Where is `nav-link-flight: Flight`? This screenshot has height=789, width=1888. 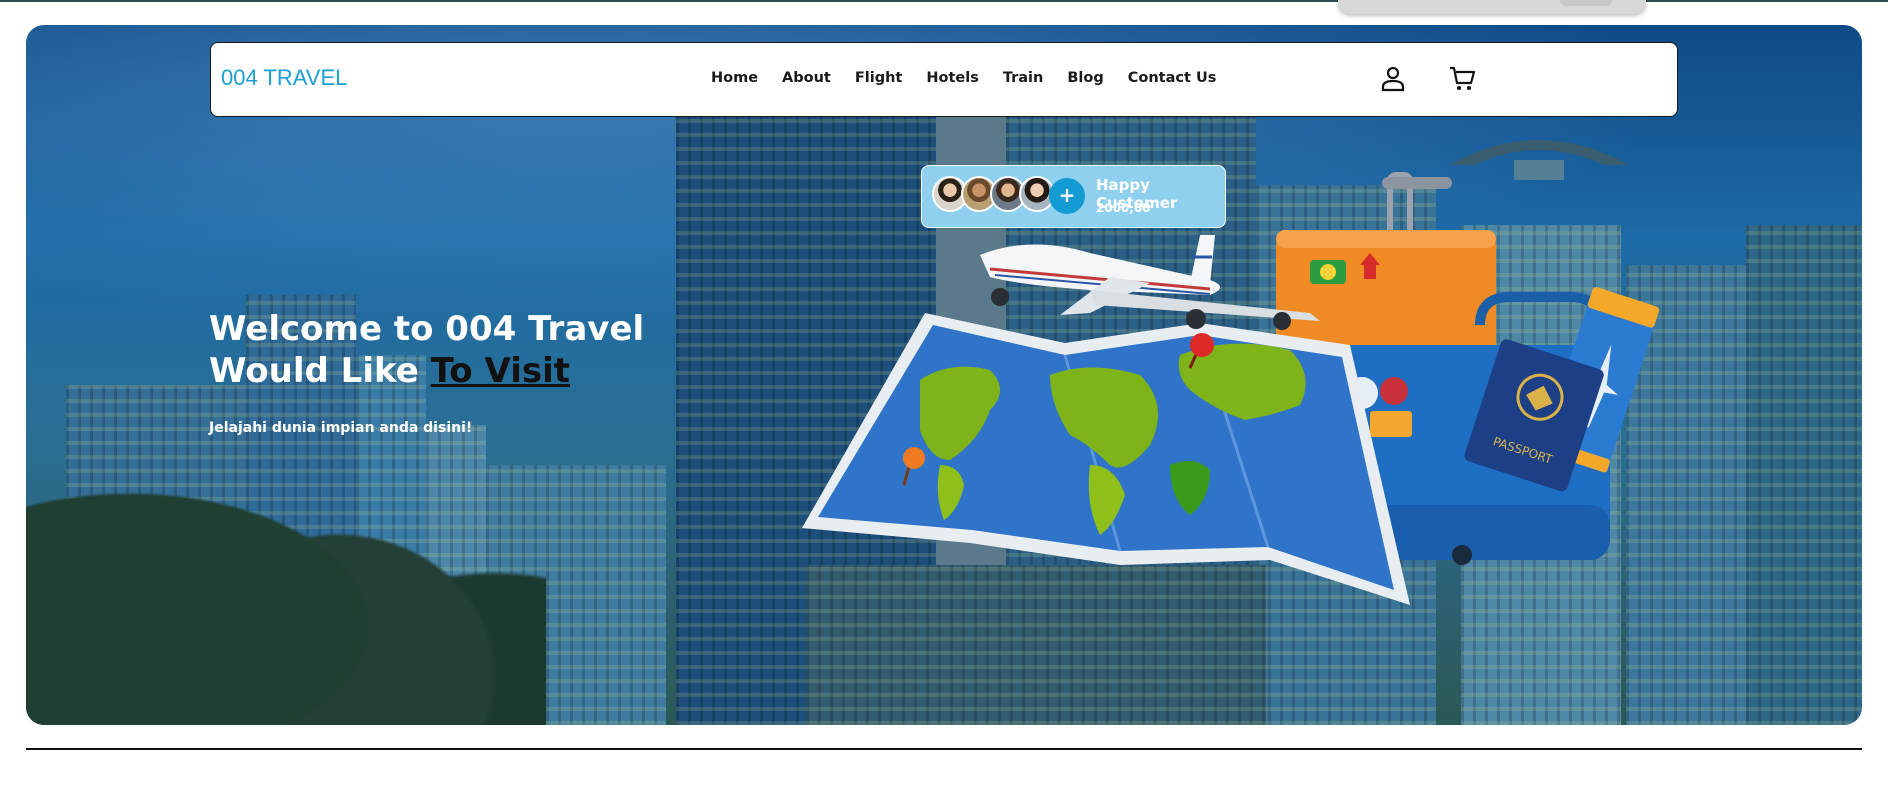
nav-link-flight: Flight is located at coordinates (878, 78).